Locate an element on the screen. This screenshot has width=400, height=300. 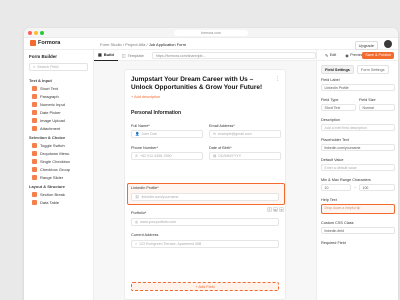
linkedin-input: ⛓ linkedin.com/yourname is located at coordinates (205, 197).